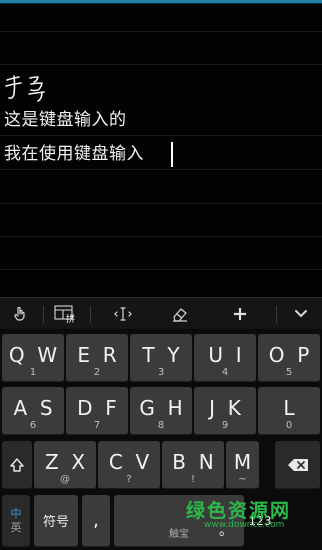  I want to click on key-qw: Q W 1, so click(33, 358).